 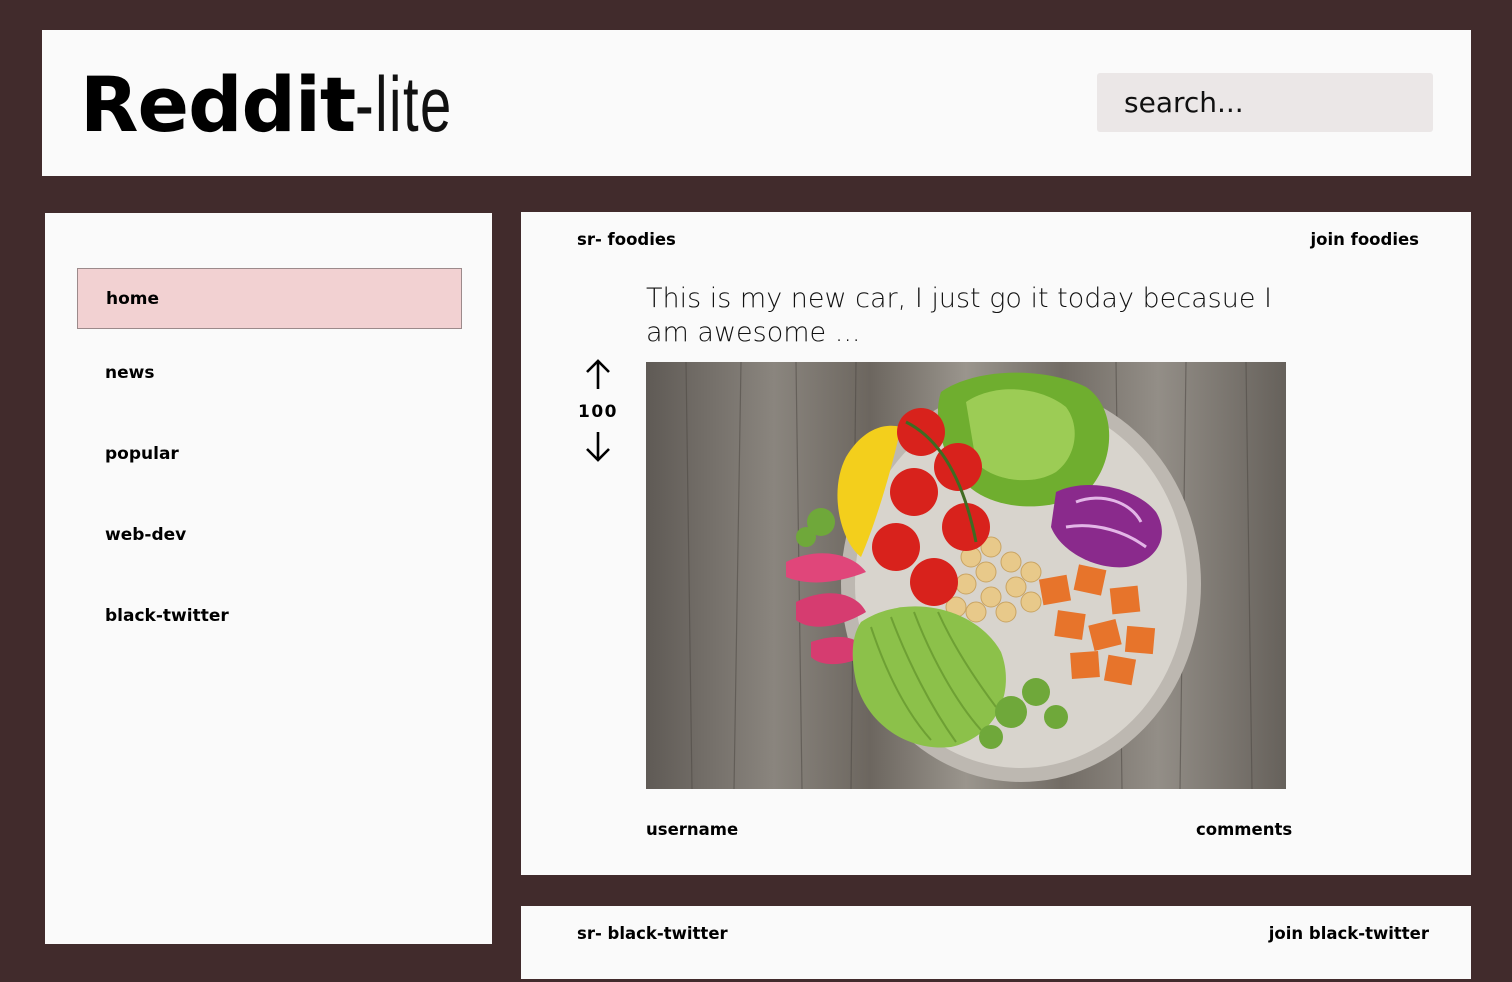 I want to click on post-username: username, so click(x=692, y=829).